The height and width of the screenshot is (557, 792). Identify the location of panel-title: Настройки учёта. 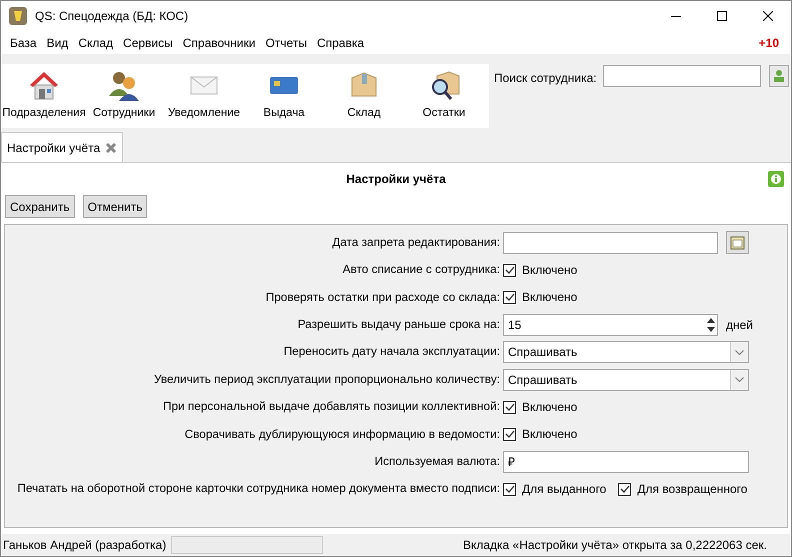
(396, 179).